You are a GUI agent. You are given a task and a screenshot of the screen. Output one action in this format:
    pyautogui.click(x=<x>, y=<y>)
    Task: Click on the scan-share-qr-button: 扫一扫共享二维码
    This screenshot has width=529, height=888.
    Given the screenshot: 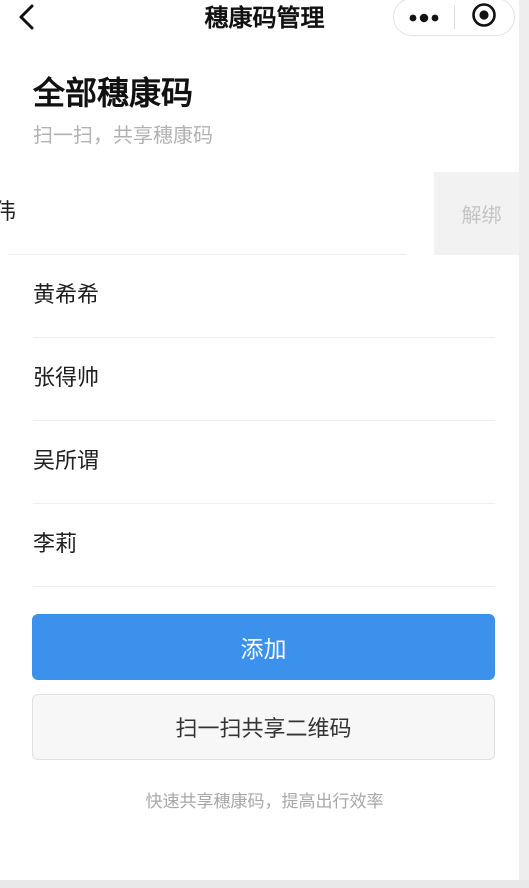 What is the action you would take?
    pyautogui.click(x=263, y=727)
    